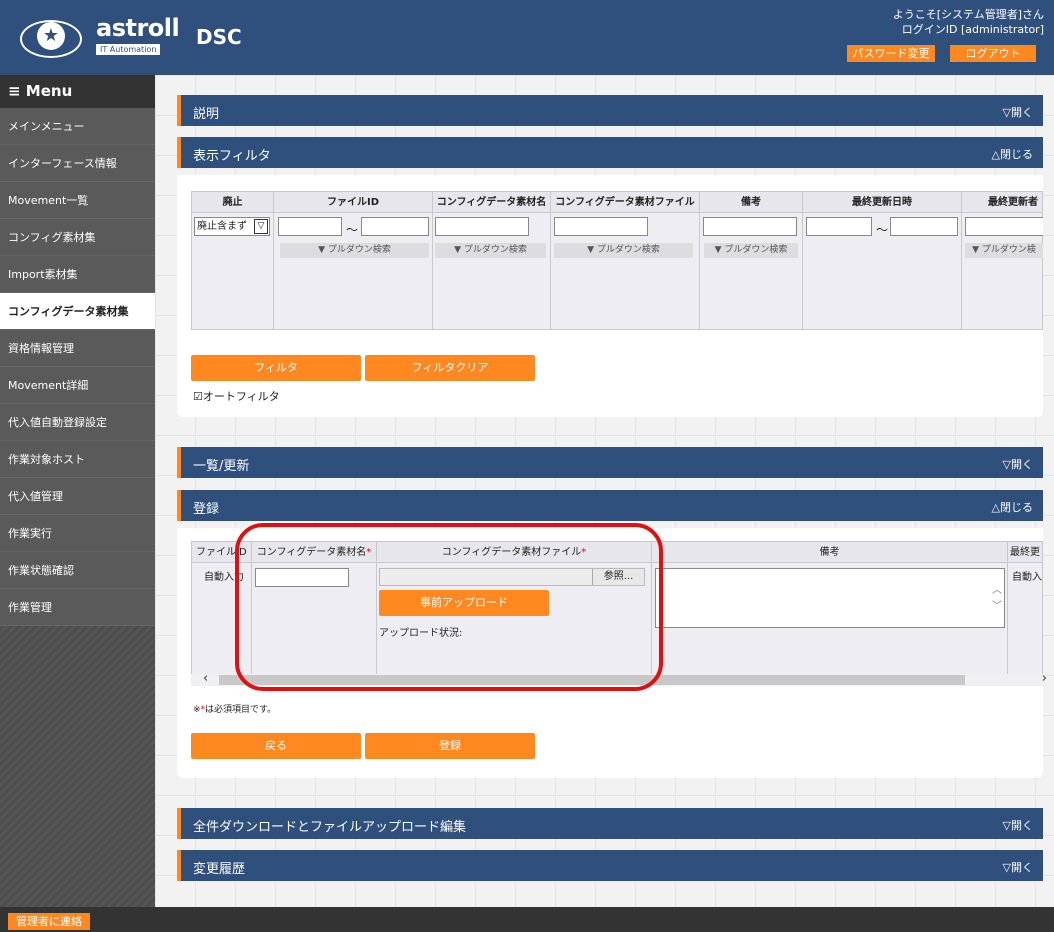  I want to click on section-description: 説明 ▽開く, so click(610, 110).